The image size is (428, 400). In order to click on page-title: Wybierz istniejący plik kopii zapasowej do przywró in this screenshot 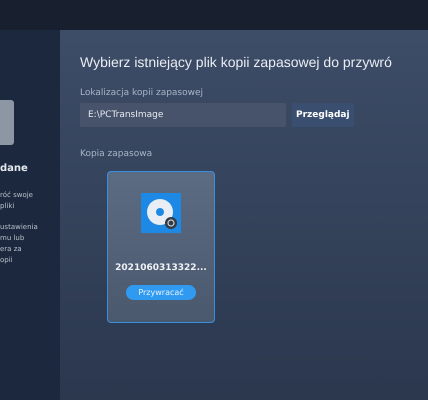, I will do `click(236, 62)`.